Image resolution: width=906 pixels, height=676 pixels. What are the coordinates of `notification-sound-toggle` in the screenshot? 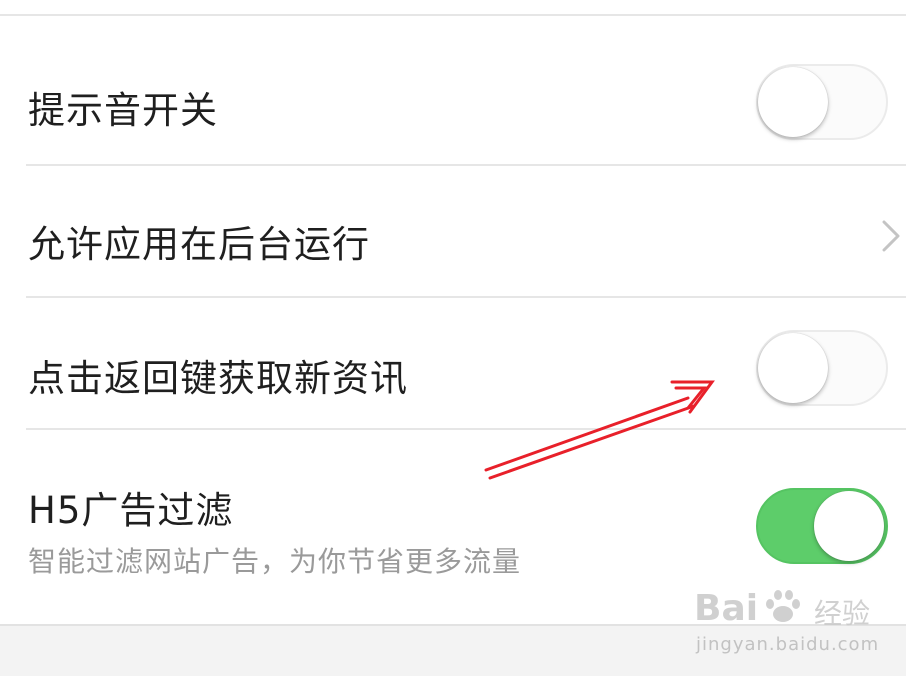 It's located at (822, 102).